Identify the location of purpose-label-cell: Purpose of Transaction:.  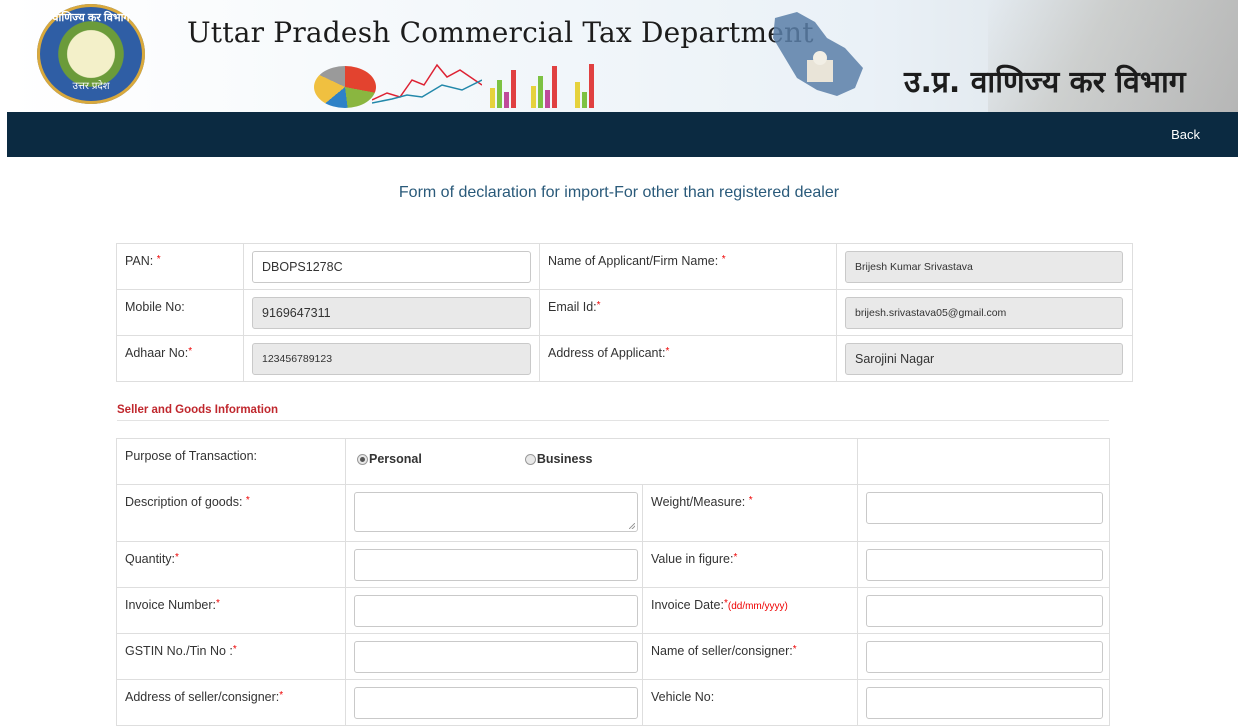
(231, 461).